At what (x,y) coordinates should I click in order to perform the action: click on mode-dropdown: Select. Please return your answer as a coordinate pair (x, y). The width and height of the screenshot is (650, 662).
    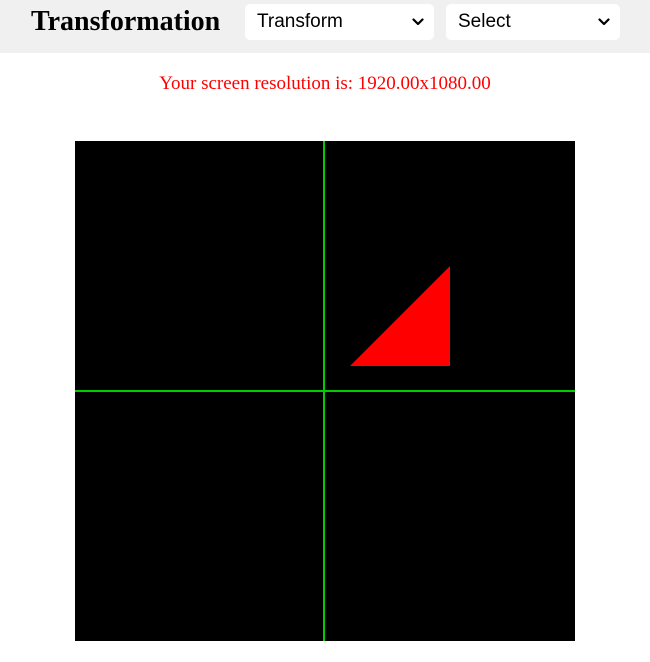
    Looking at the image, I should click on (533, 22).